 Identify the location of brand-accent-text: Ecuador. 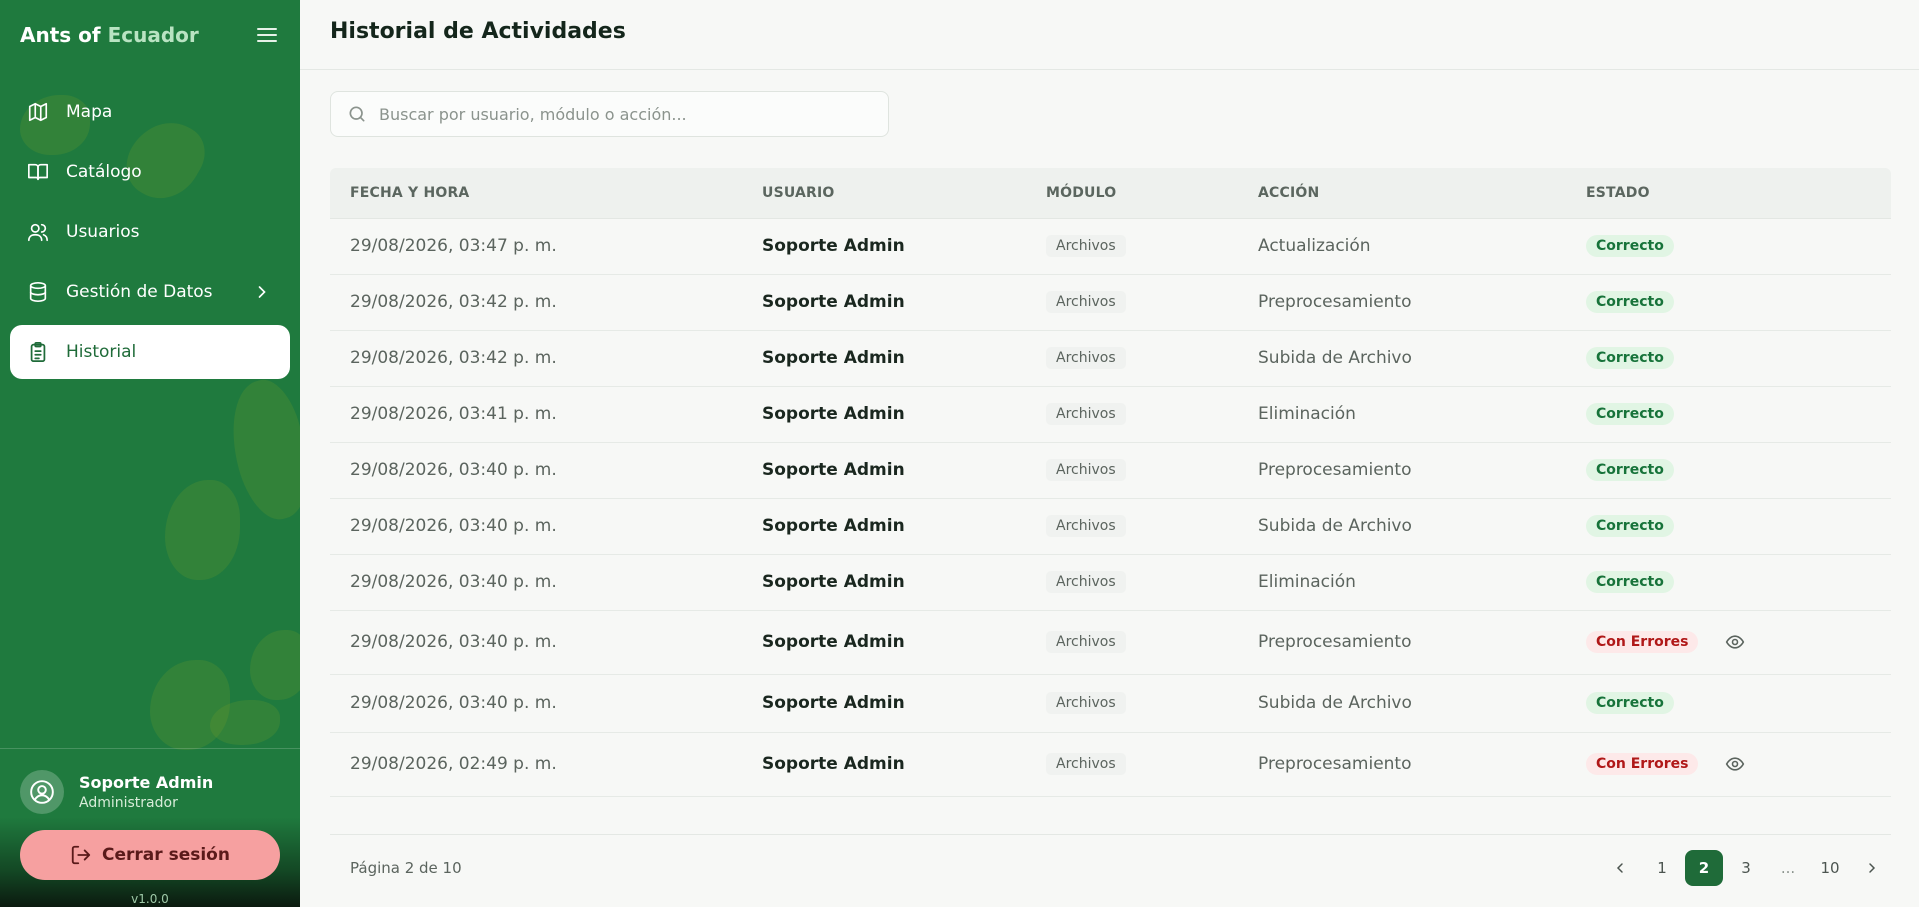
(153, 35).